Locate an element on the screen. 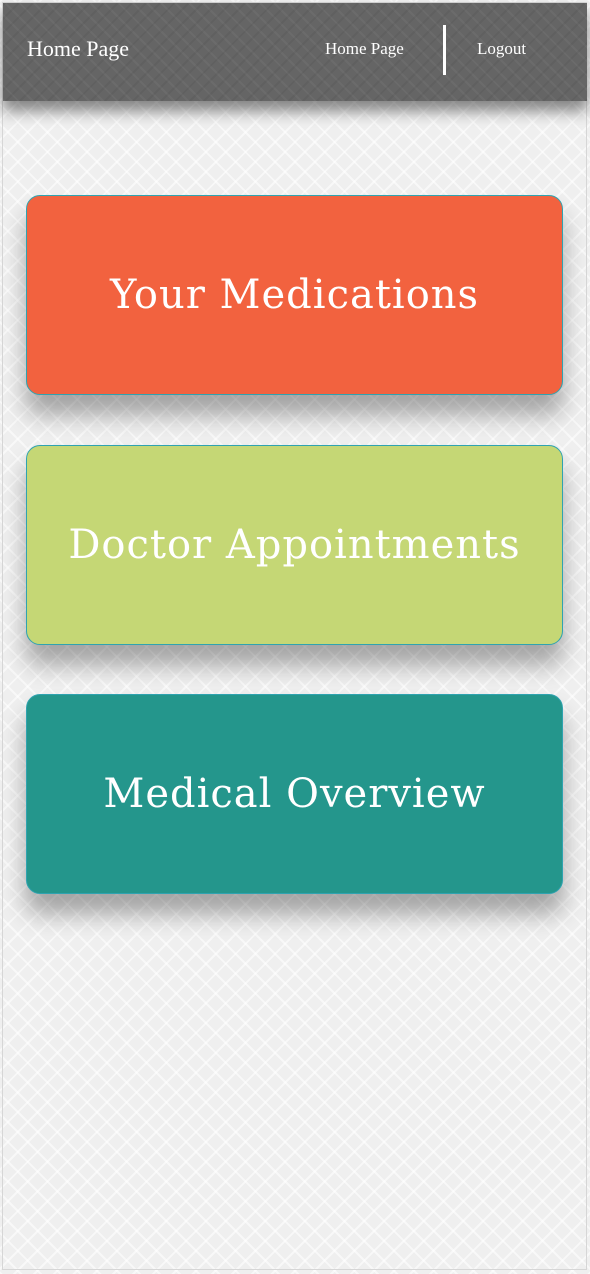 This screenshot has width=590, height=1274. nav-link-logout: Logout is located at coordinates (501, 49).